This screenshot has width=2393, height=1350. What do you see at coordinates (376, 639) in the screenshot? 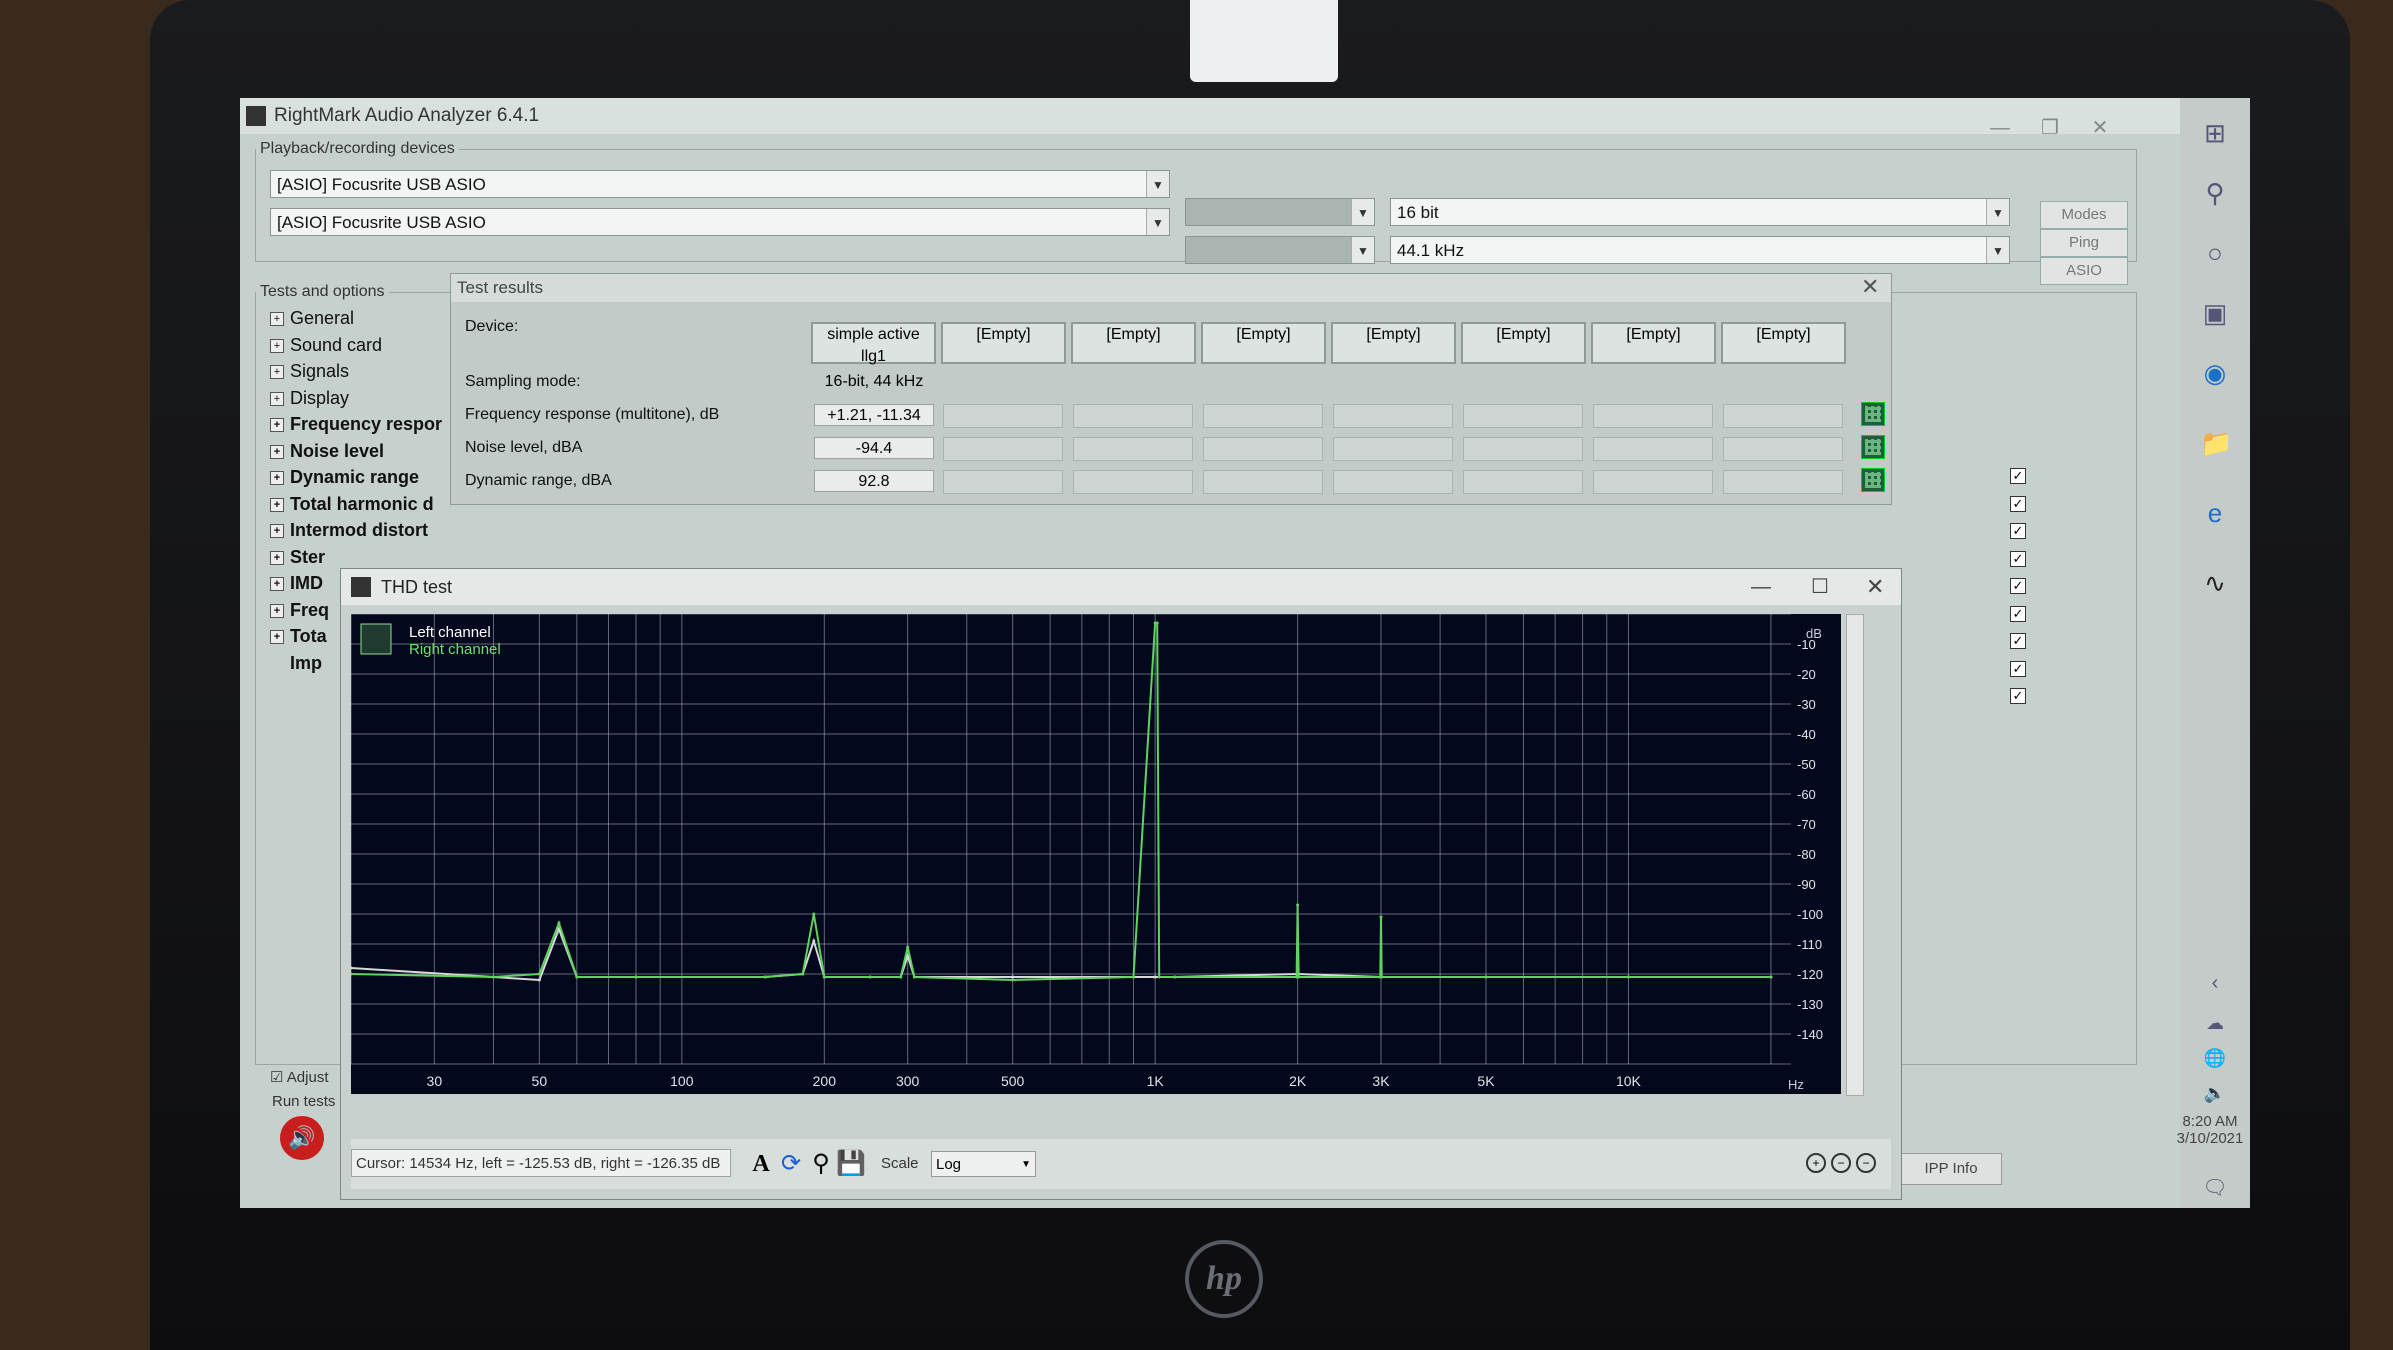
I see `legend-icon` at bounding box center [376, 639].